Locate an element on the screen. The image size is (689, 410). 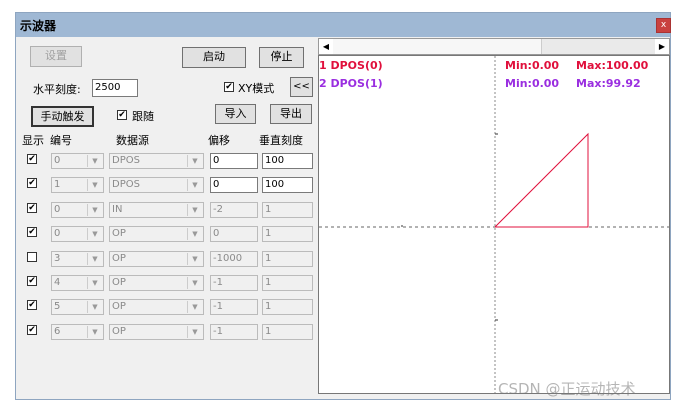
follow-checkbox: ✔ is located at coordinates (122, 115).